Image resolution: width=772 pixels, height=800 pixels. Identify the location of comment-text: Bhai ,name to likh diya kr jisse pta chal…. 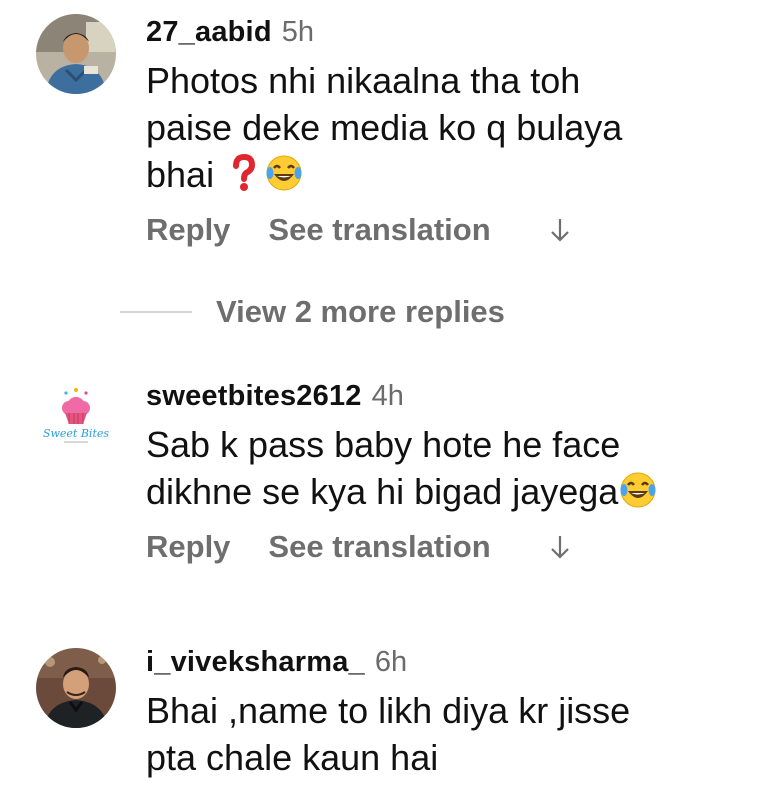
(449, 734).